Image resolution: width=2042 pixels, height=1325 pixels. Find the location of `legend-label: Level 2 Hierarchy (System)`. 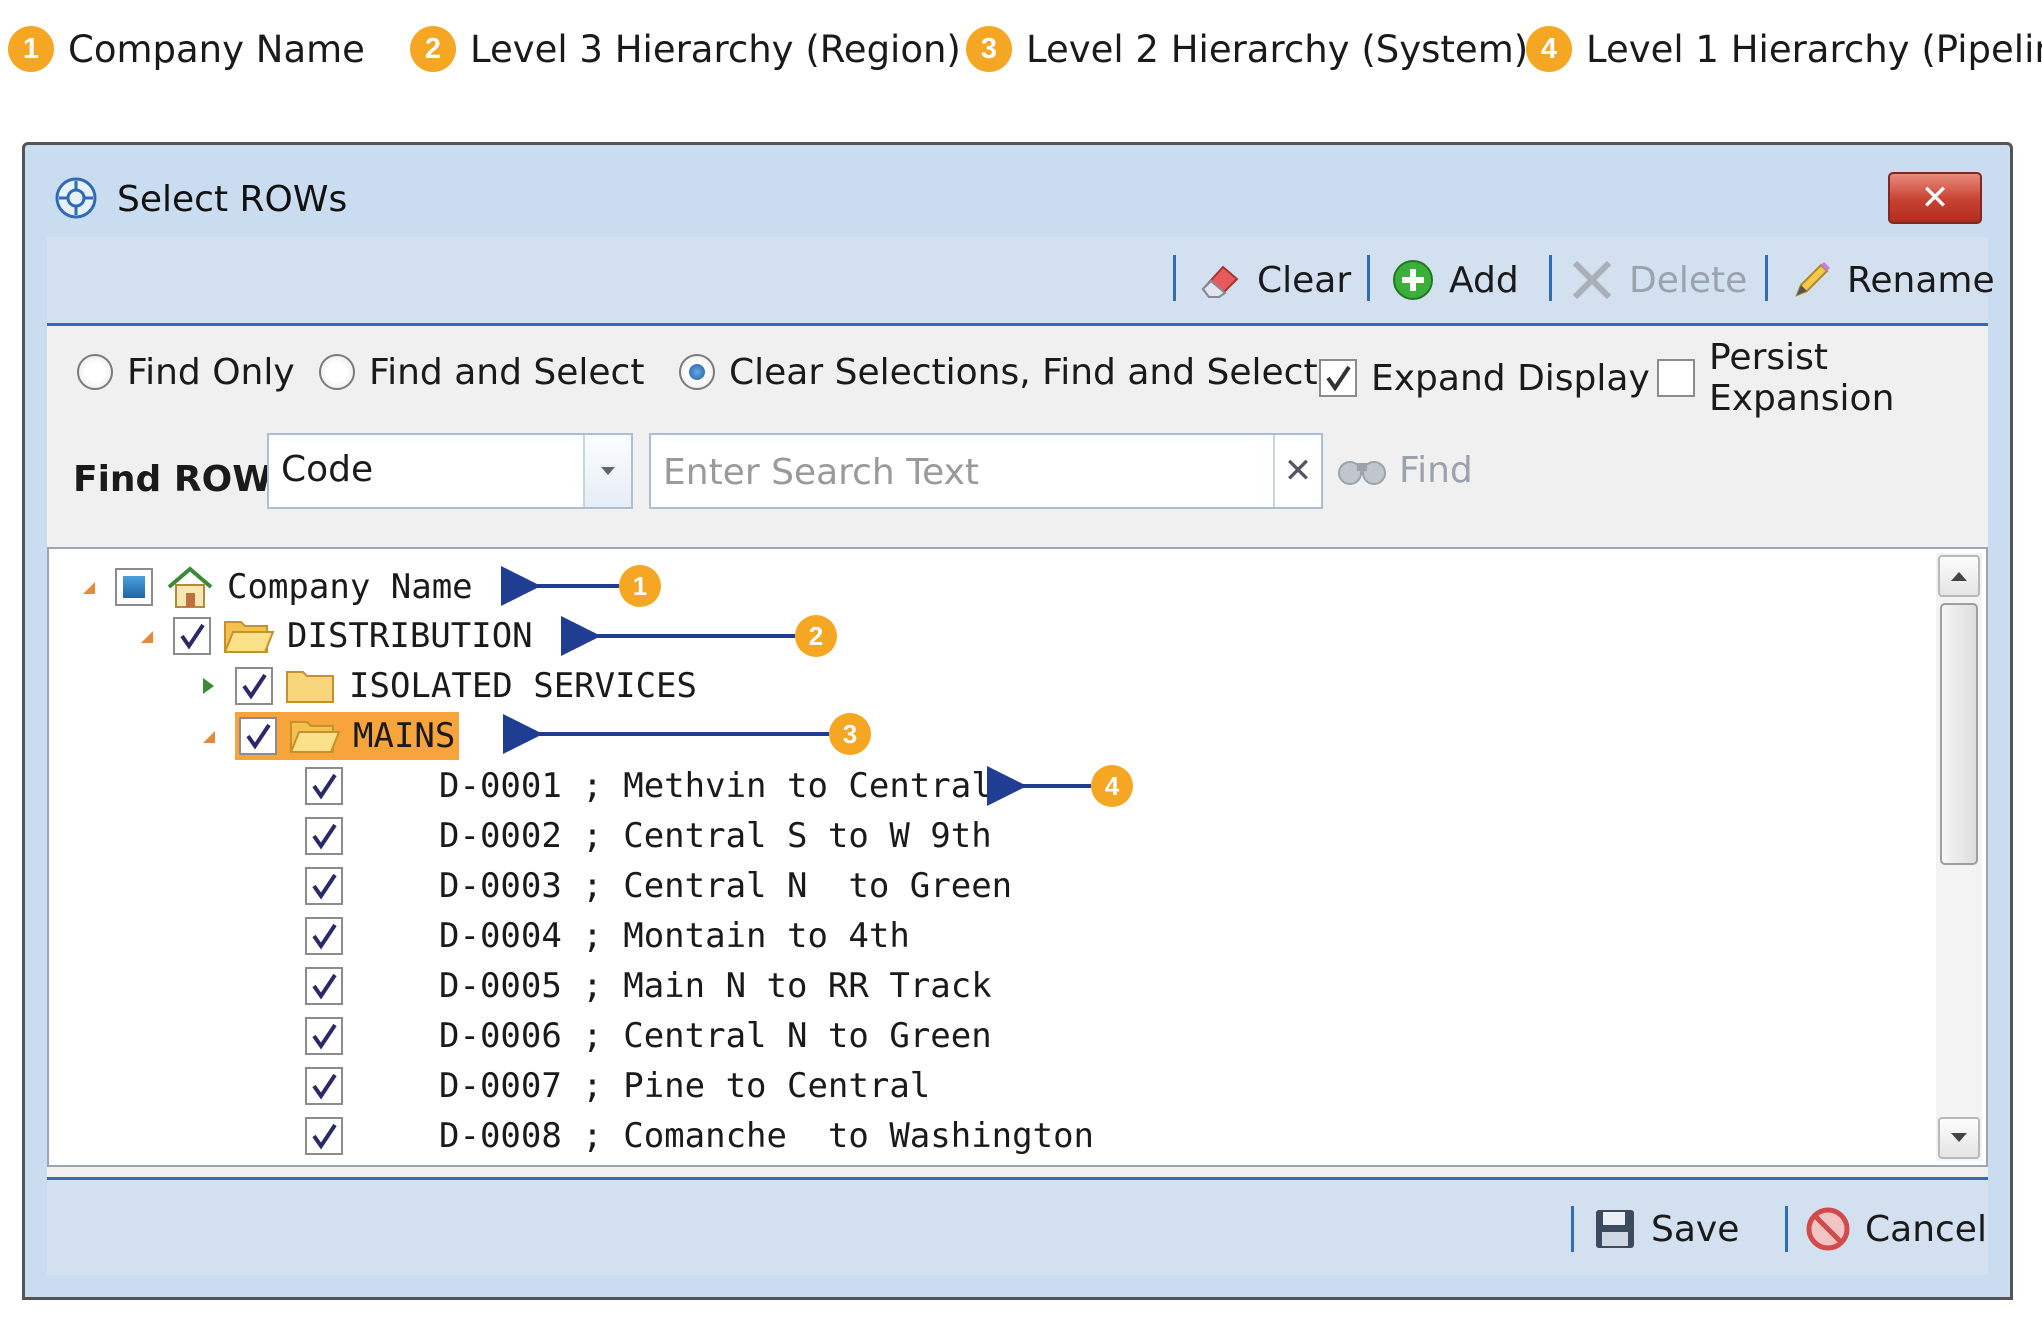

legend-label: Level 2 Hierarchy (System) is located at coordinates (1277, 49).